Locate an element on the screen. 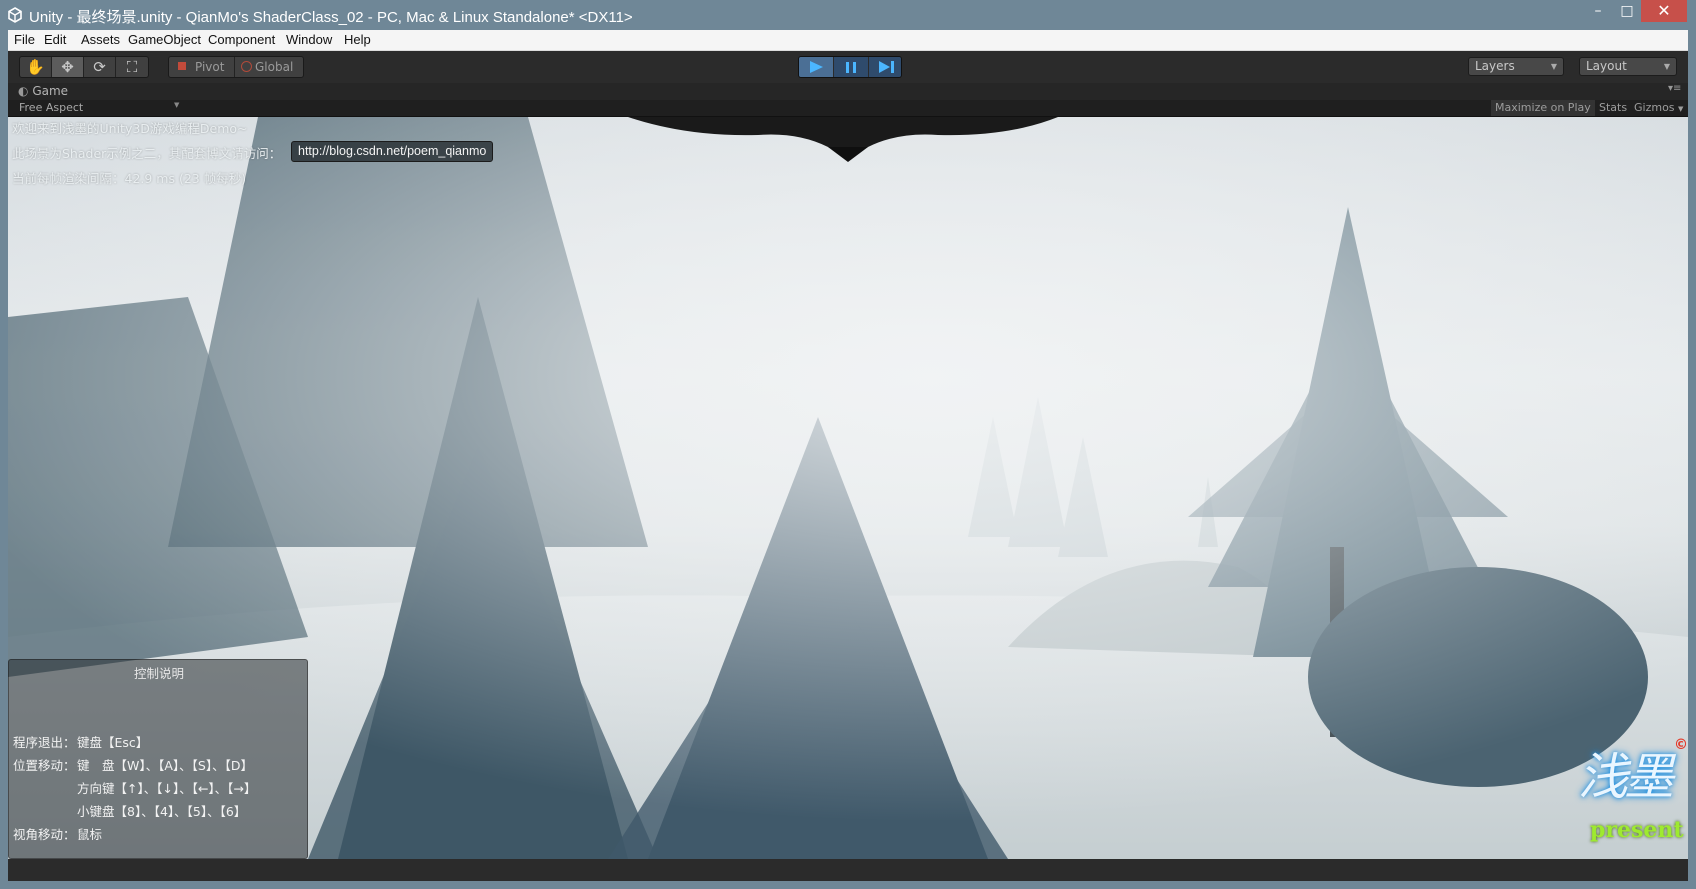 The width and height of the screenshot is (1696, 889). layout-label: Layout is located at coordinates (1606, 66).